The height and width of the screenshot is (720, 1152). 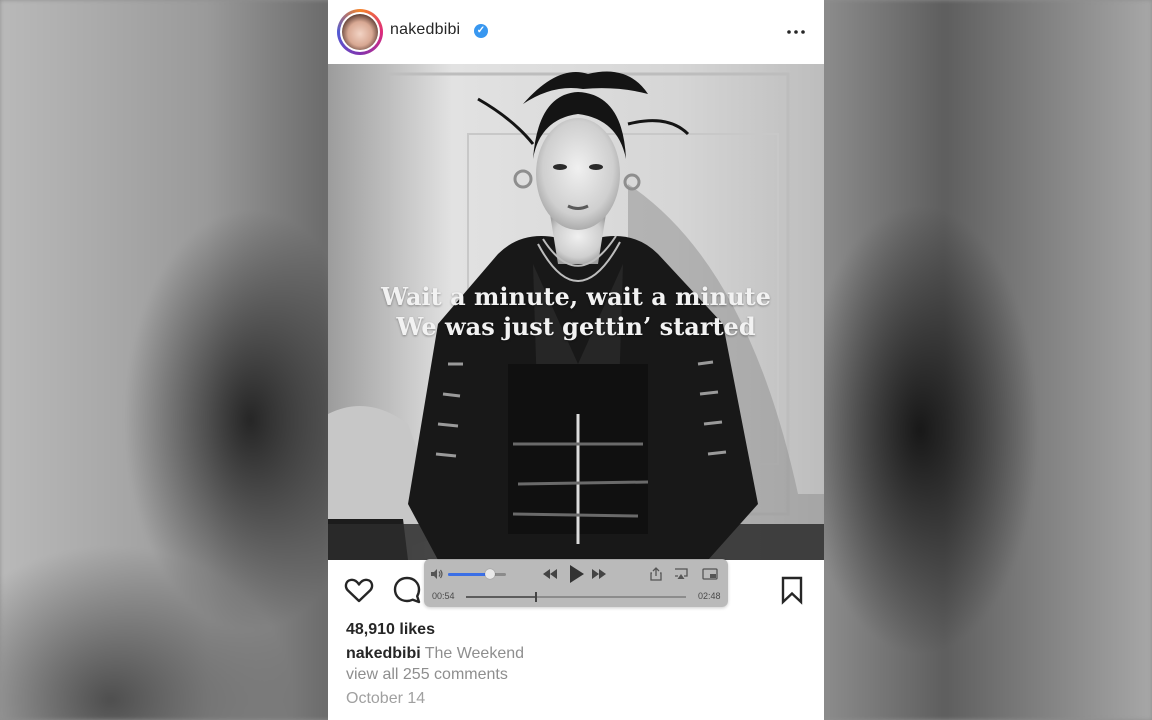 I want to click on lyrics-line-2: We was just gettin’ started, so click(x=576, y=326).